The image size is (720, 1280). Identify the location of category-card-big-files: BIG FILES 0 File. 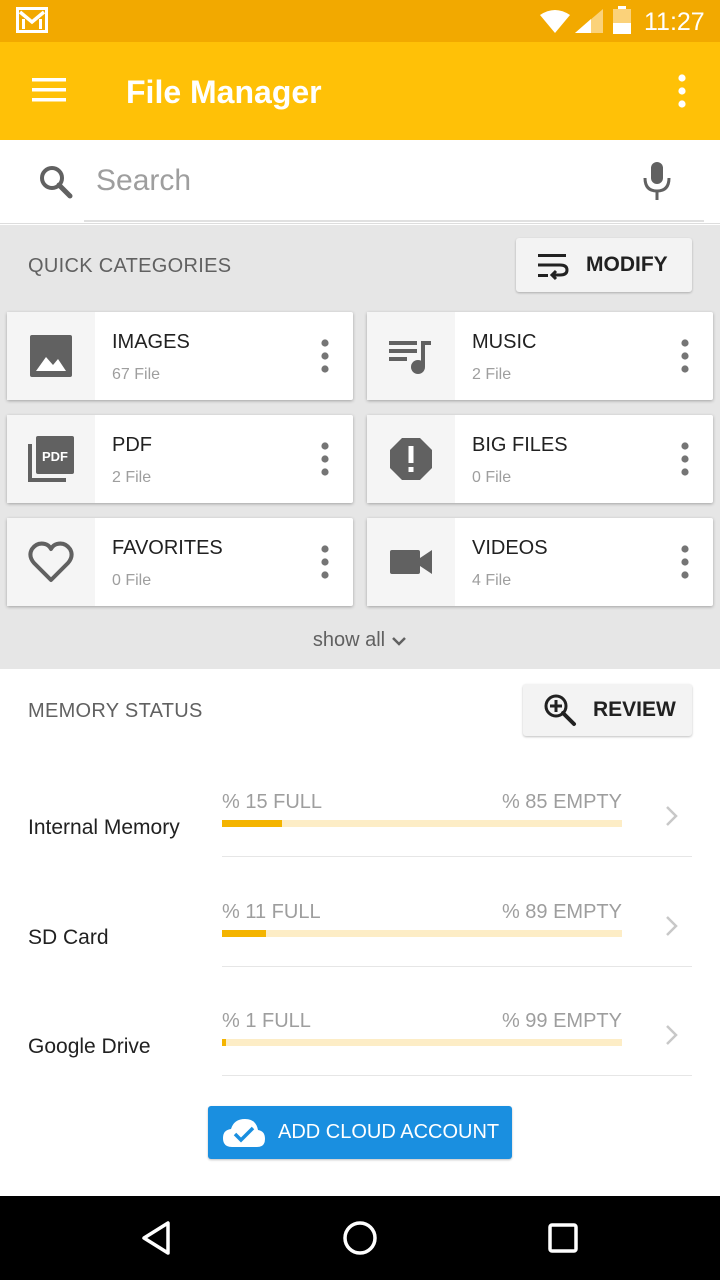
(540, 459).